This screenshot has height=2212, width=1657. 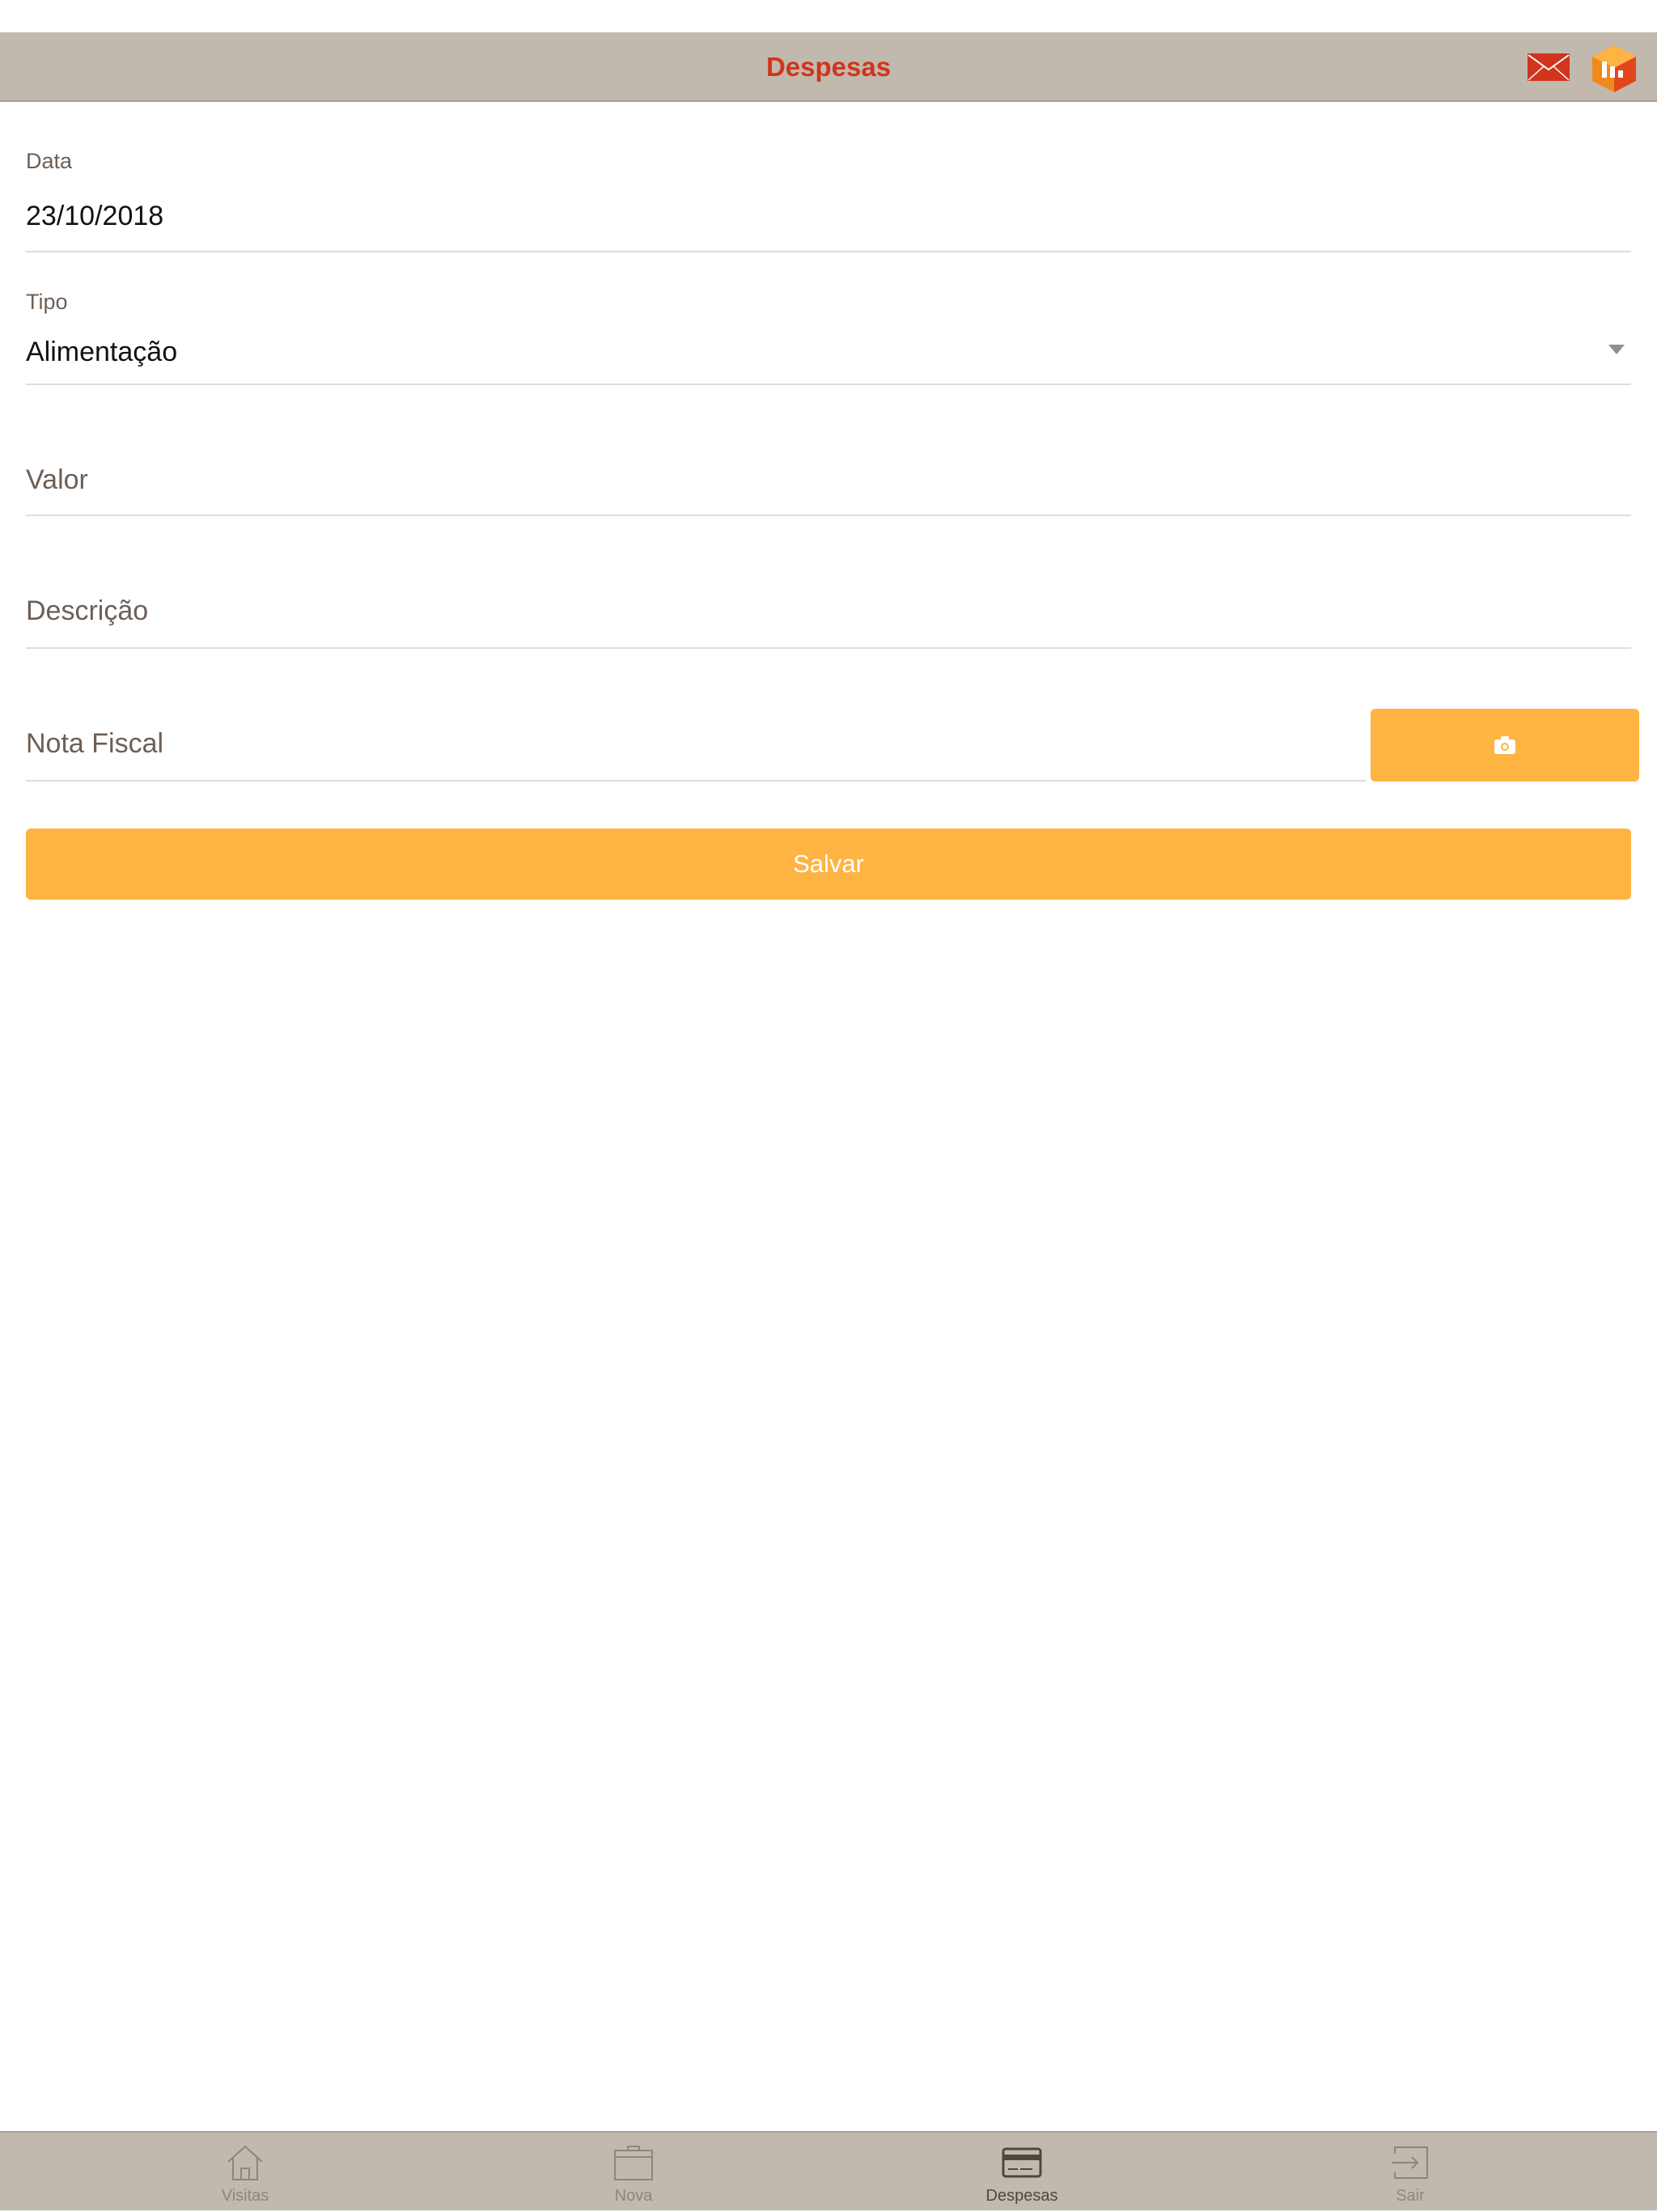 What do you see at coordinates (828, 472) in the screenshot?
I see `value-input: Valor` at bounding box center [828, 472].